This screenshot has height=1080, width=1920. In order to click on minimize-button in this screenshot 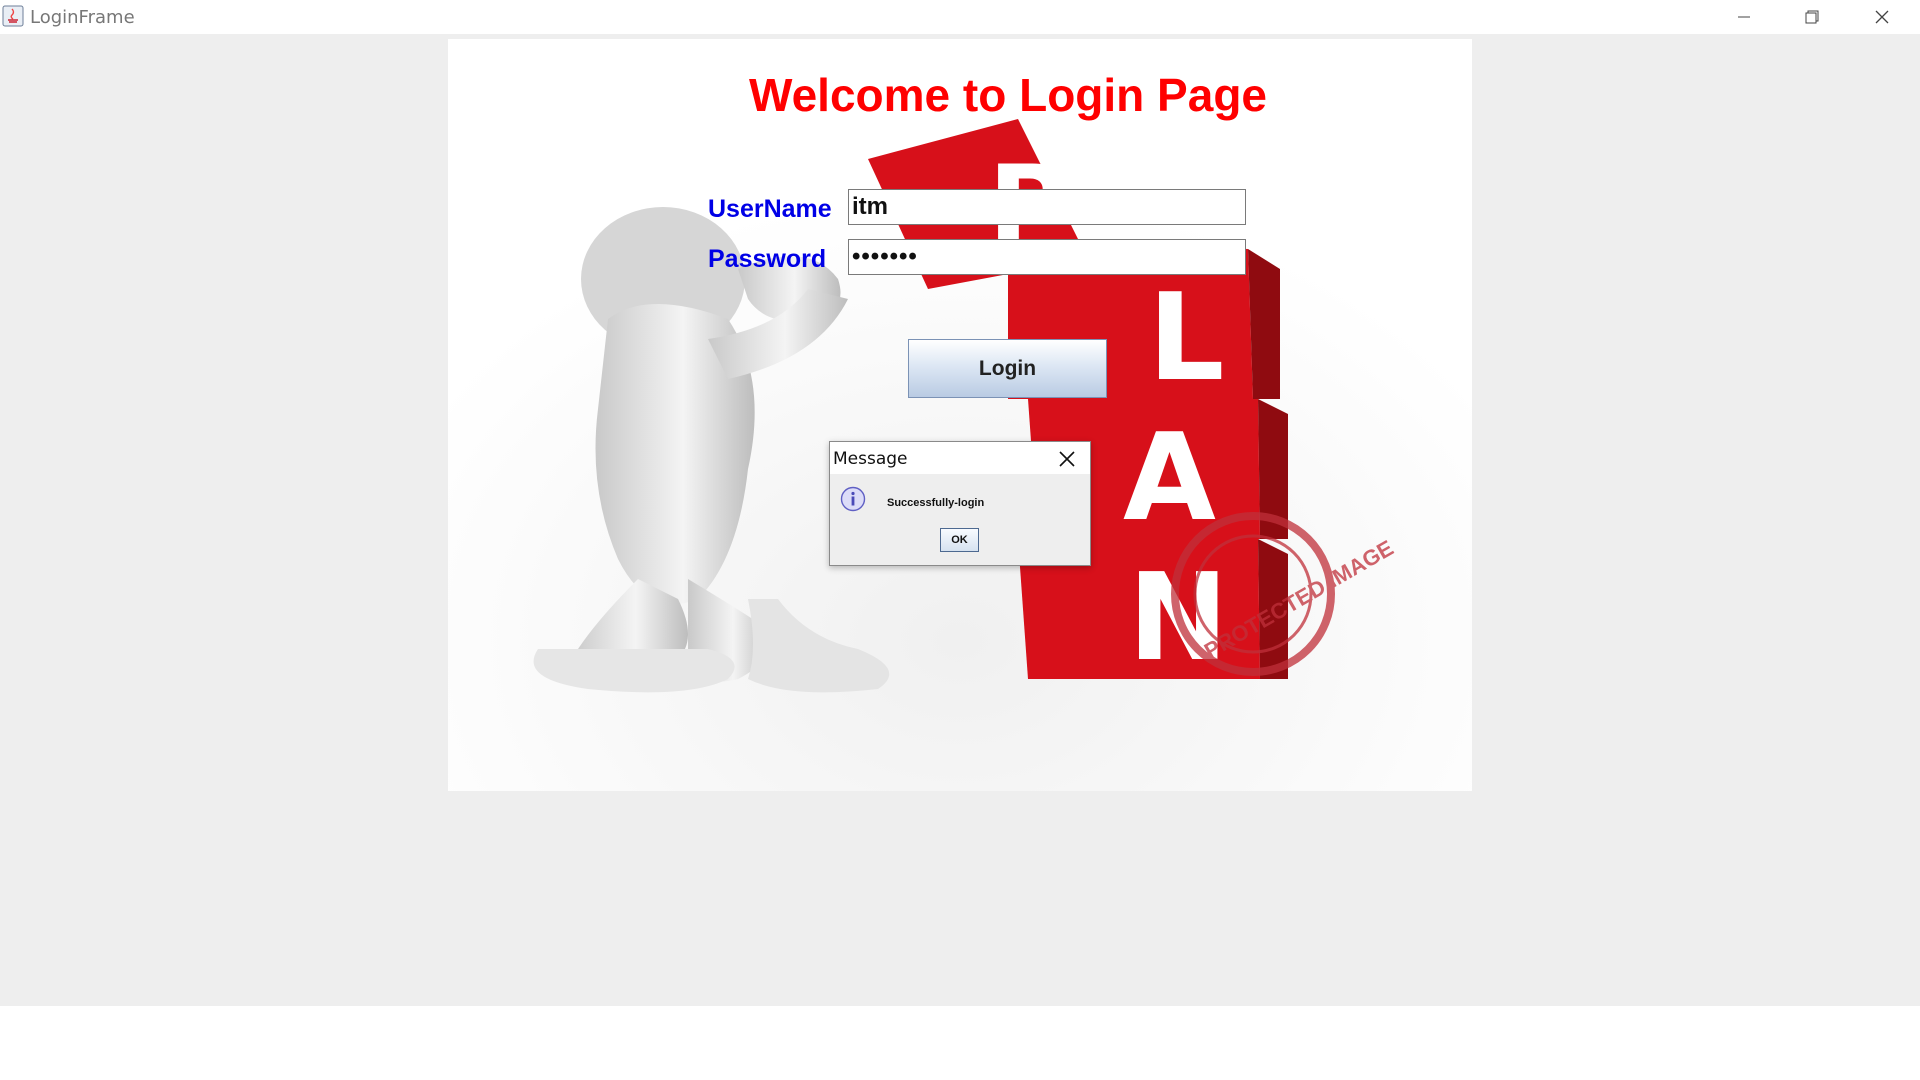, I will do `click(1744, 17)`.